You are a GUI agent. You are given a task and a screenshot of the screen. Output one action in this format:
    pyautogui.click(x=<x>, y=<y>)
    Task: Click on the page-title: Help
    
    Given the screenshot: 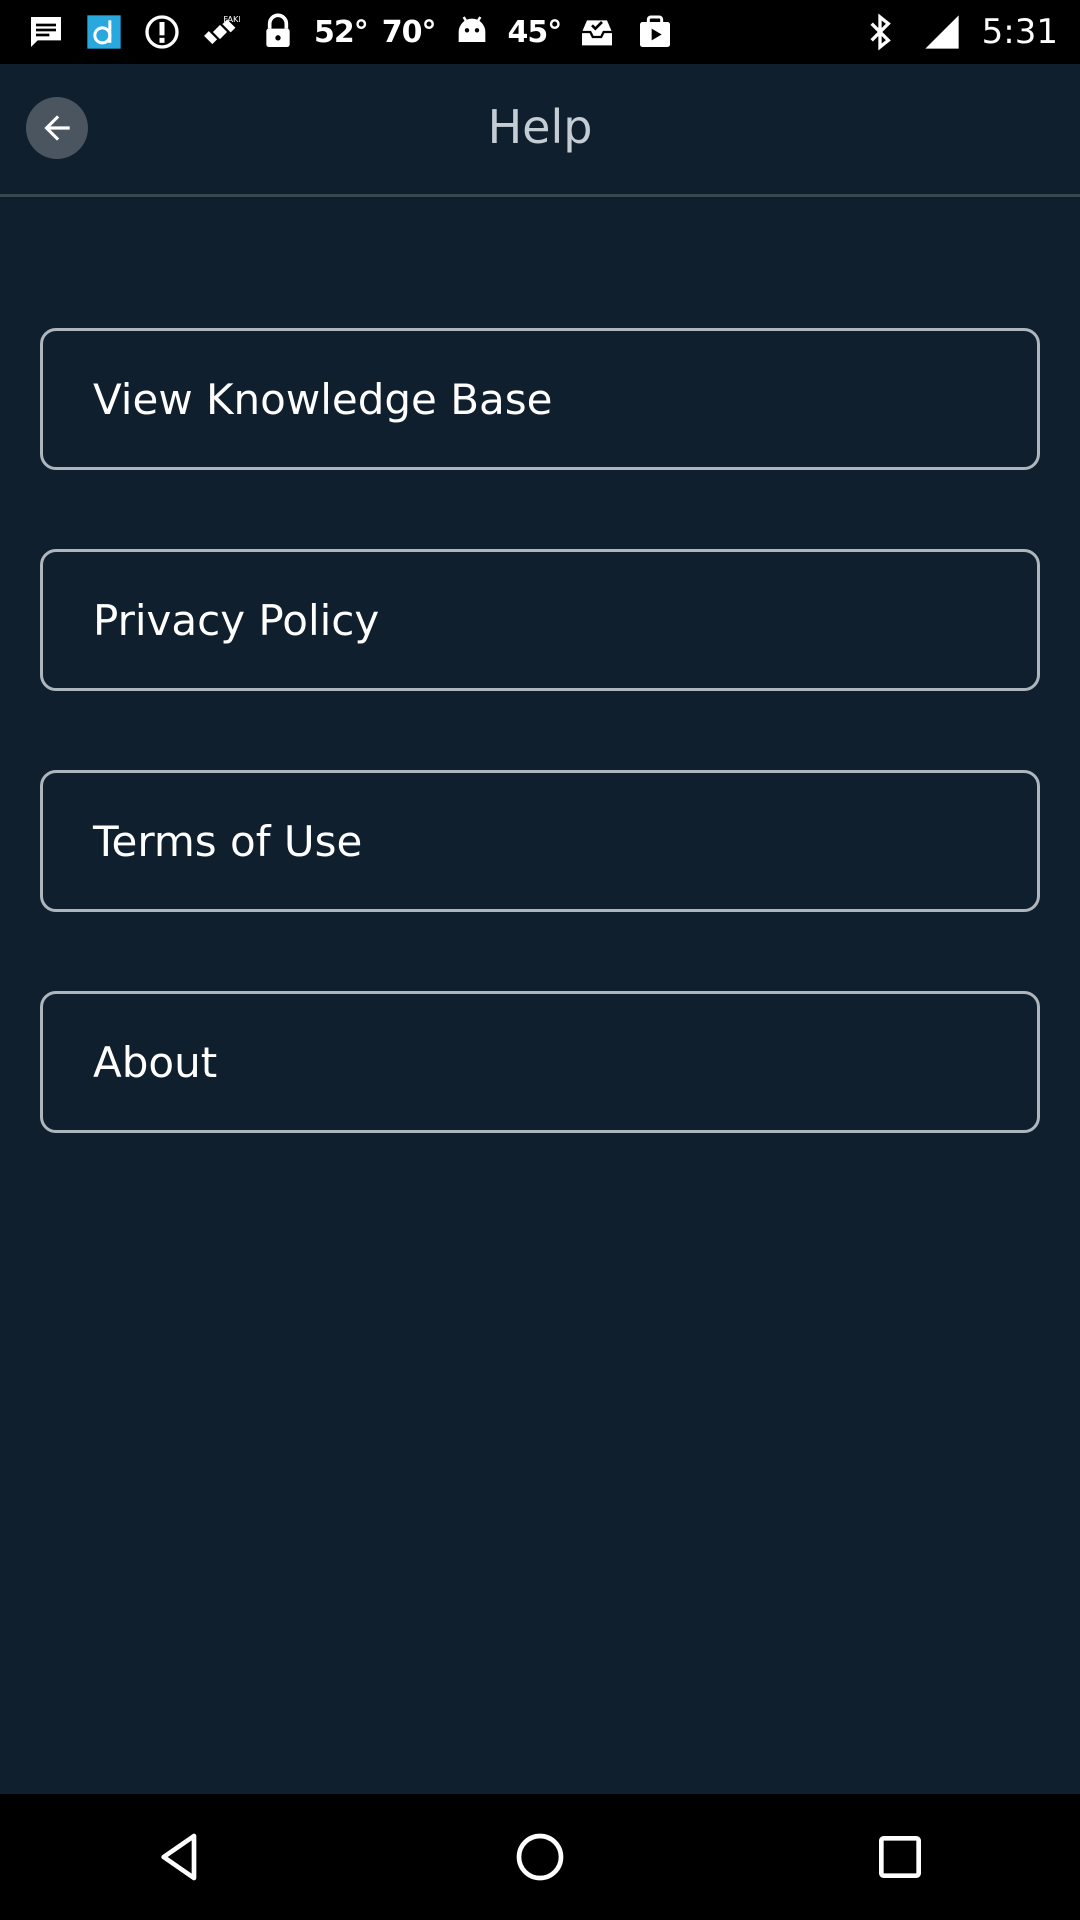 What is the action you would take?
    pyautogui.click(x=540, y=127)
    